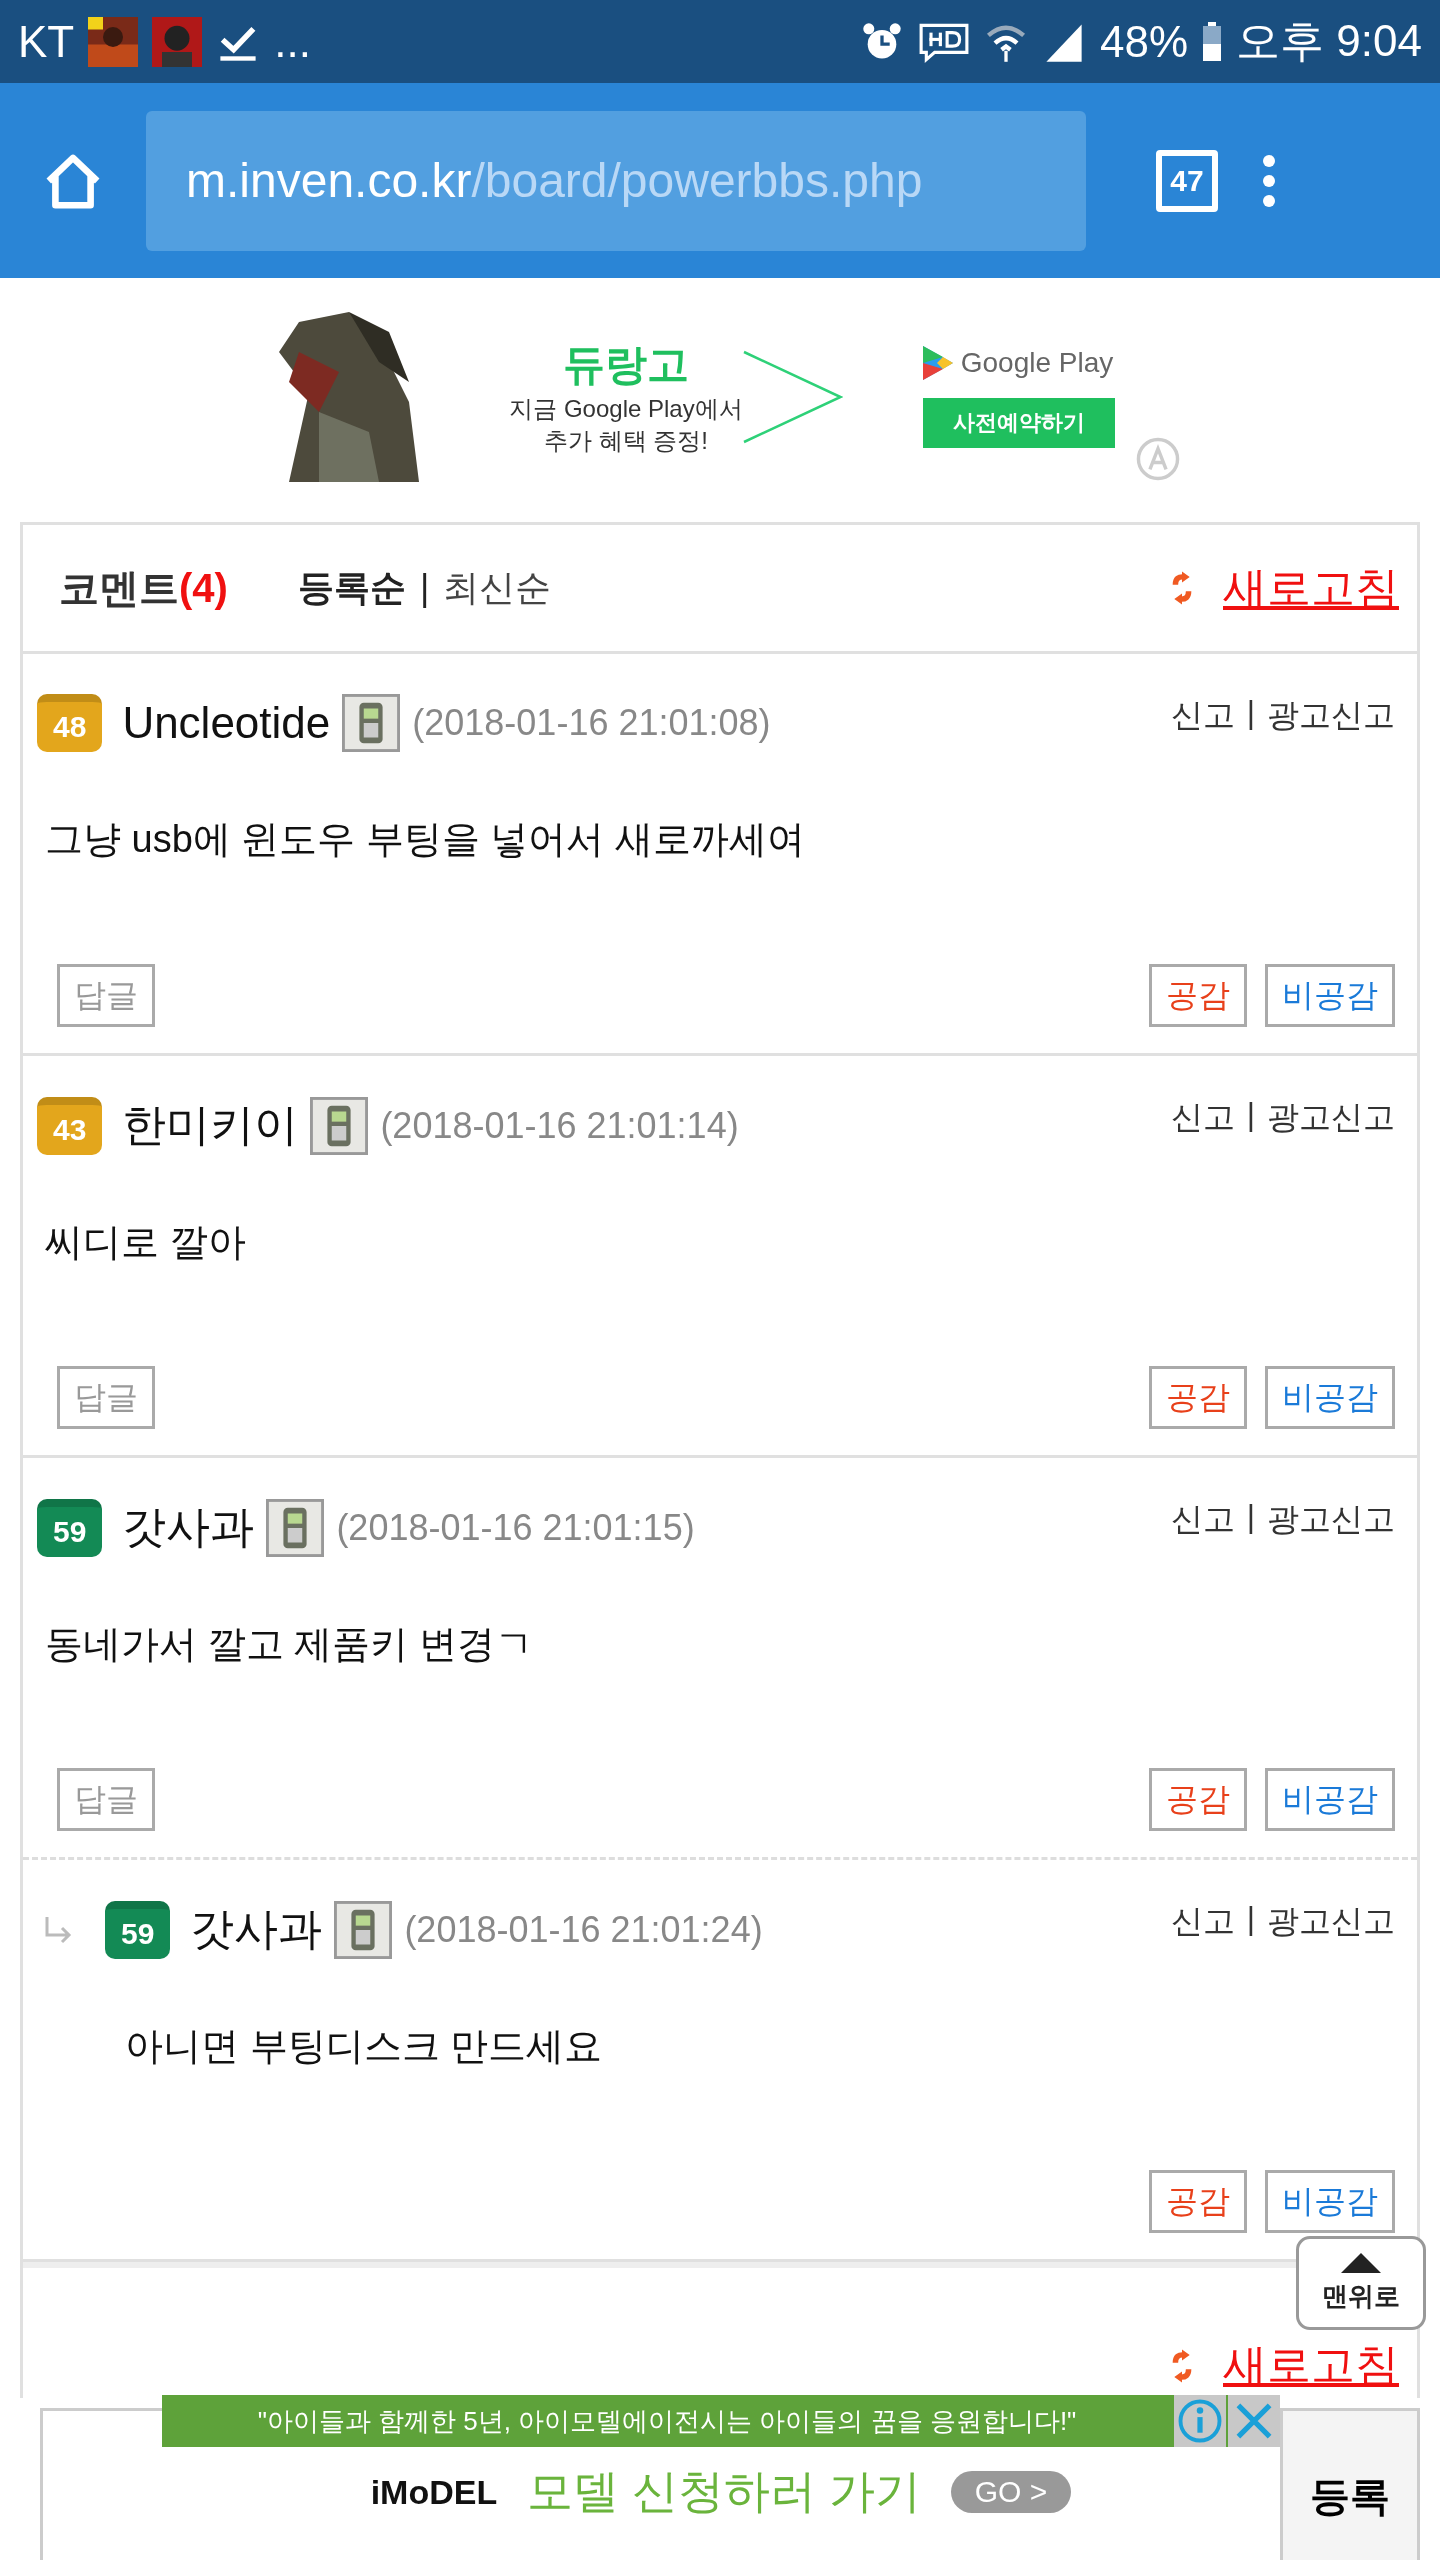 The image size is (1440, 2560). I want to click on submit-button: 등록, so click(1350, 2484).